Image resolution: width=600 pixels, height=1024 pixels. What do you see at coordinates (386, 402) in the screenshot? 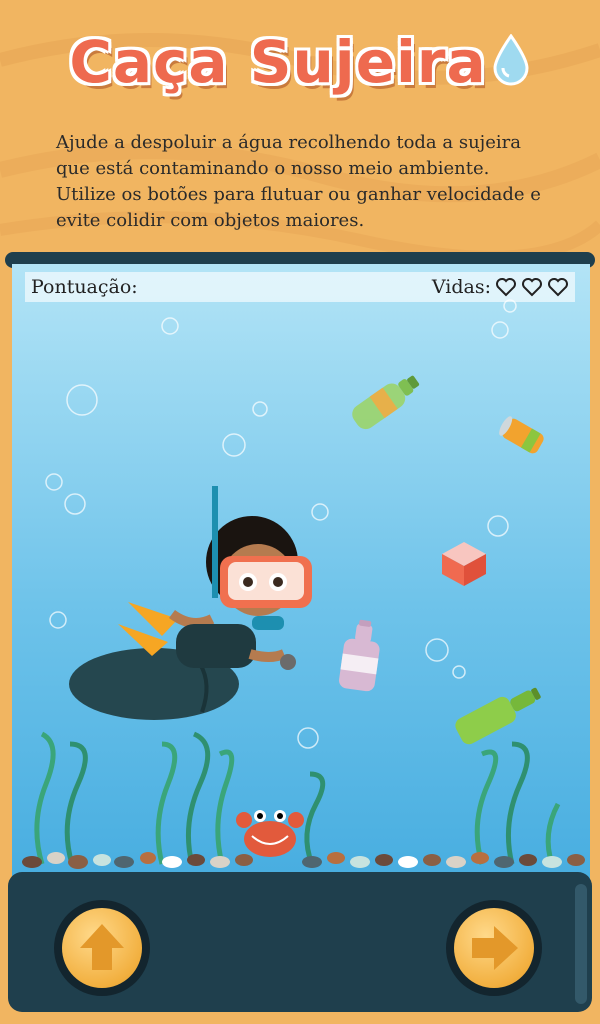
I see `plastic-bottle-trash` at bounding box center [386, 402].